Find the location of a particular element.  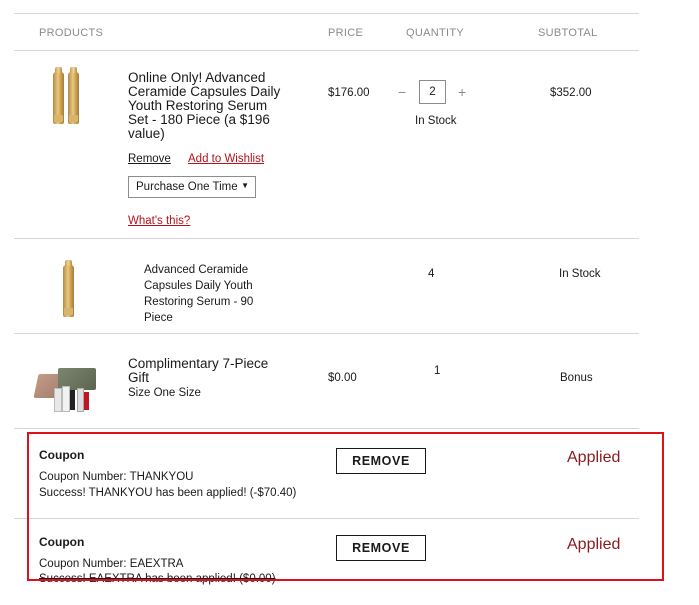

whats-this-link: What's this? is located at coordinates (159, 221).